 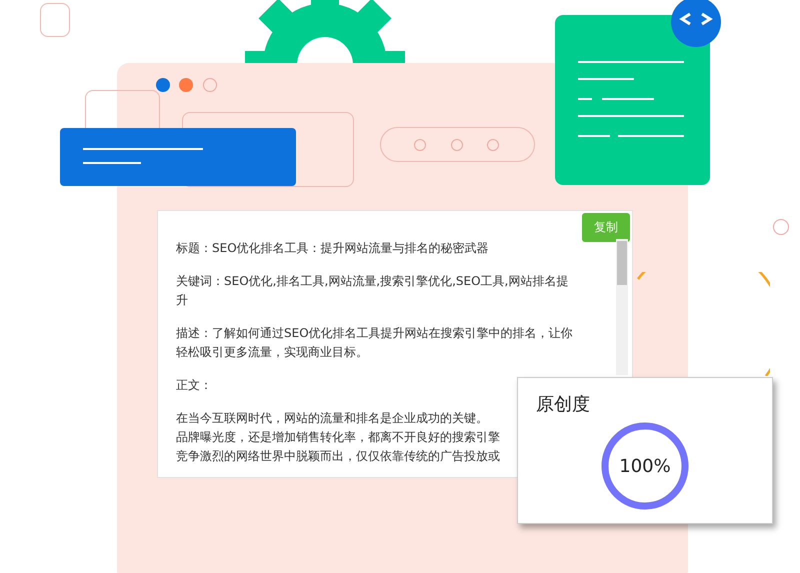 I want to click on circle-shape, so click(x=781, y=227).